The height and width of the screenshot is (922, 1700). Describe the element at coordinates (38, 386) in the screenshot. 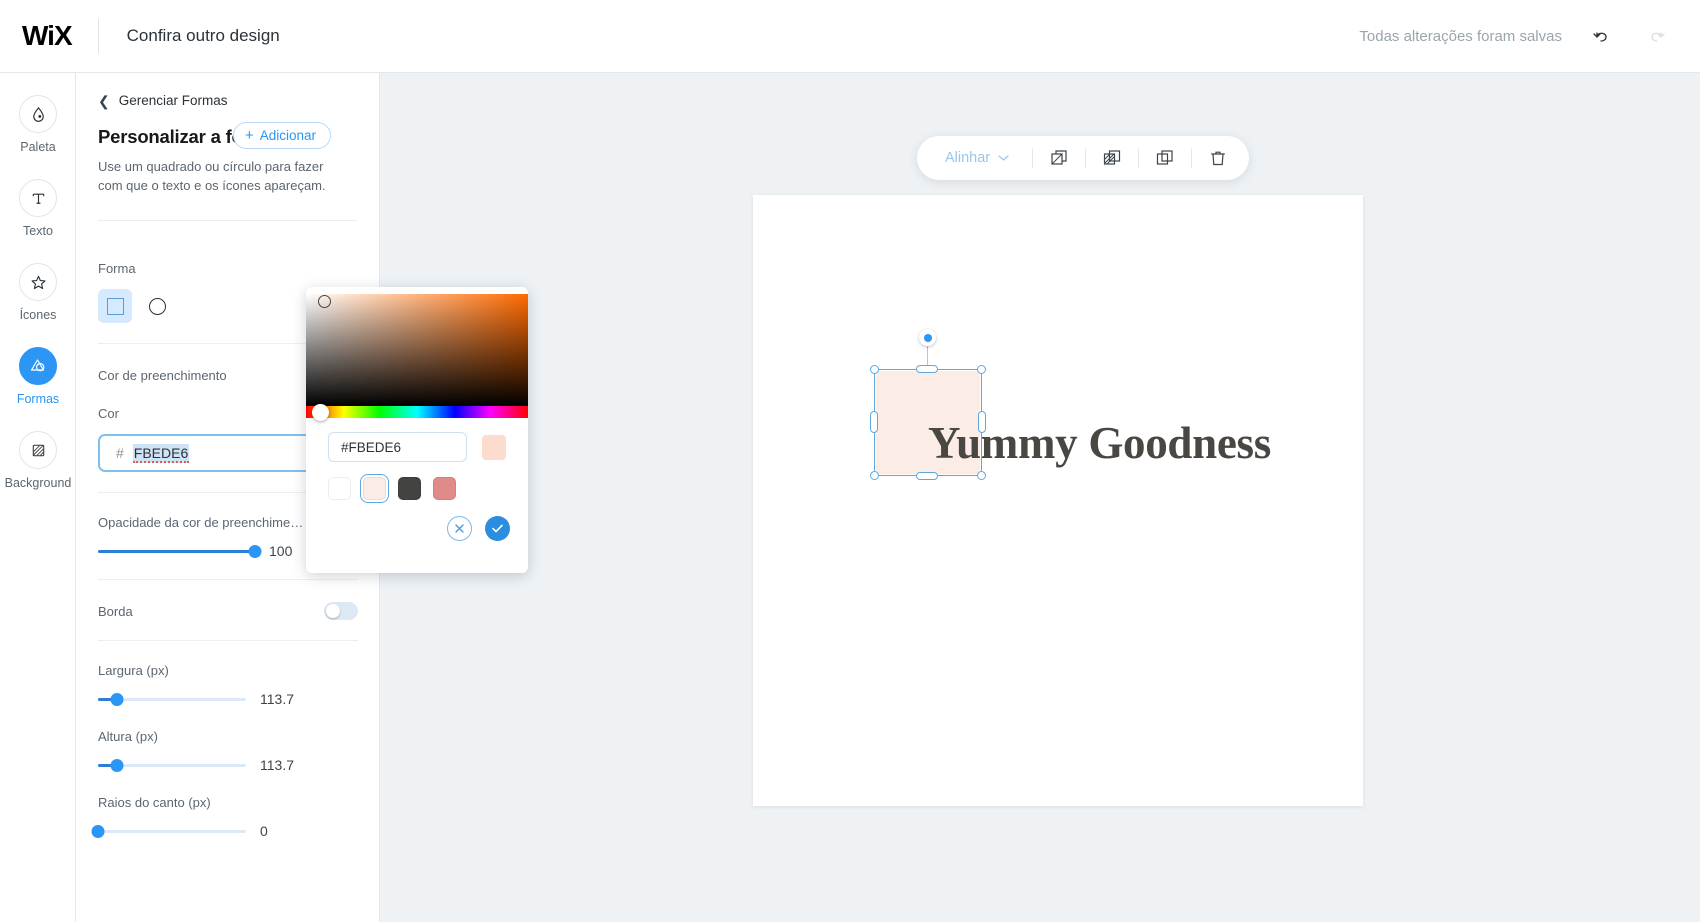

I see `sidebar-item-formas: Formas` at that location.